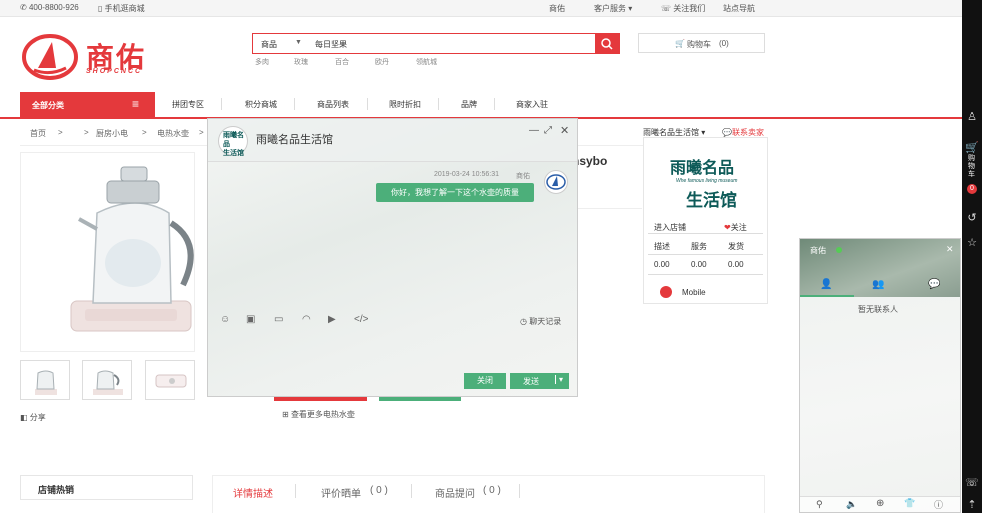 This screenshot has height=513, width=982. What do you see at coordinates (405, 104) in the screenshot?
I see `nav-item-flash-sale: 限时折扣` at bounding box center [405, 104].